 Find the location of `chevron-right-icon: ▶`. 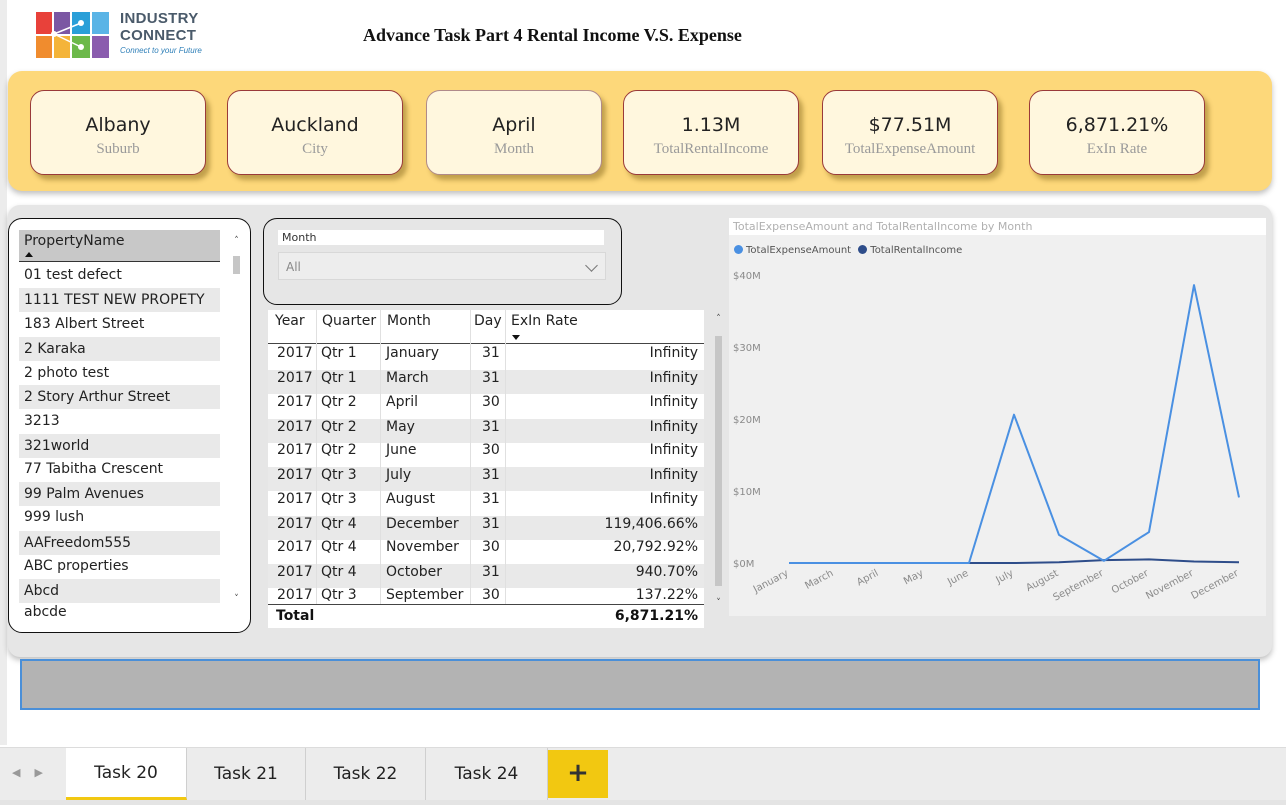

chevron-right-icon: ▶ is located at coordinates (45, 772).